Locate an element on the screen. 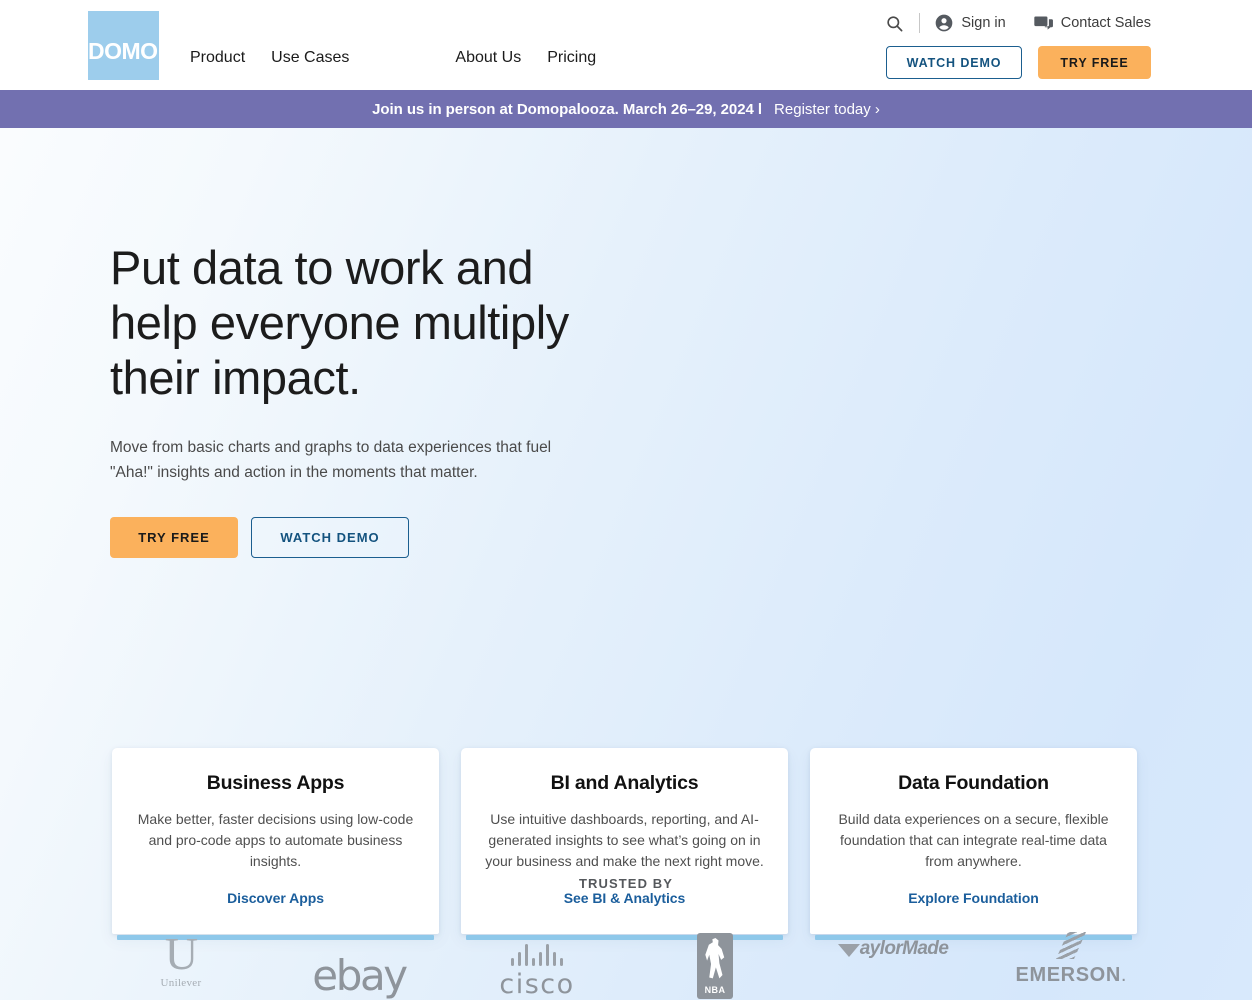  trusted-by-label: TRUSTED BY is located at coordinates (626, 883).